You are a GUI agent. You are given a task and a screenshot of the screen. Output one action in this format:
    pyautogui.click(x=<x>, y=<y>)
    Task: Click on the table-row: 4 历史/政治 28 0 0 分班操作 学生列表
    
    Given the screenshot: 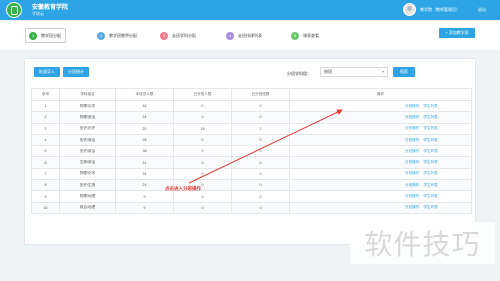 What is the action you would take?
    pyautogui.click(x=251, y=140)
    